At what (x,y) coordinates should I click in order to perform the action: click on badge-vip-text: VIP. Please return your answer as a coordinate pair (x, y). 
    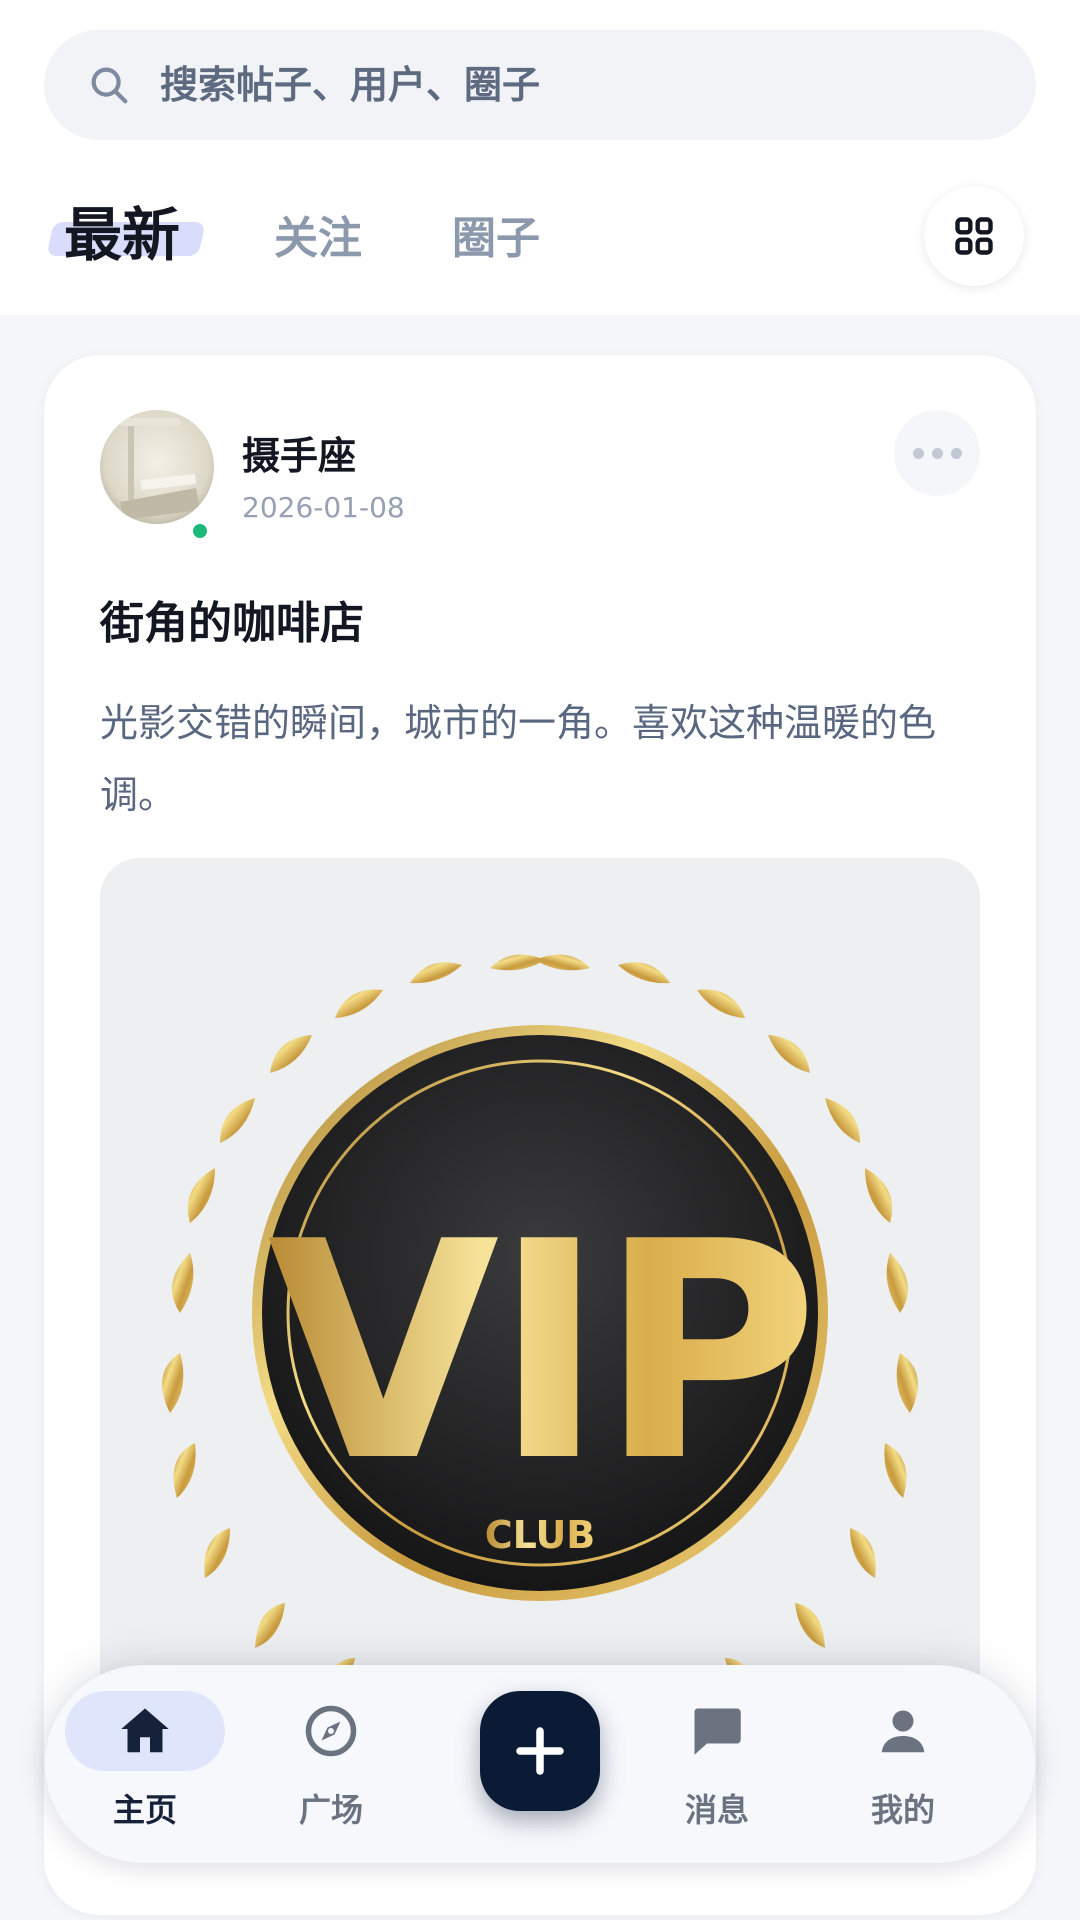
    Looking at the image, I should click on (540, 1352).